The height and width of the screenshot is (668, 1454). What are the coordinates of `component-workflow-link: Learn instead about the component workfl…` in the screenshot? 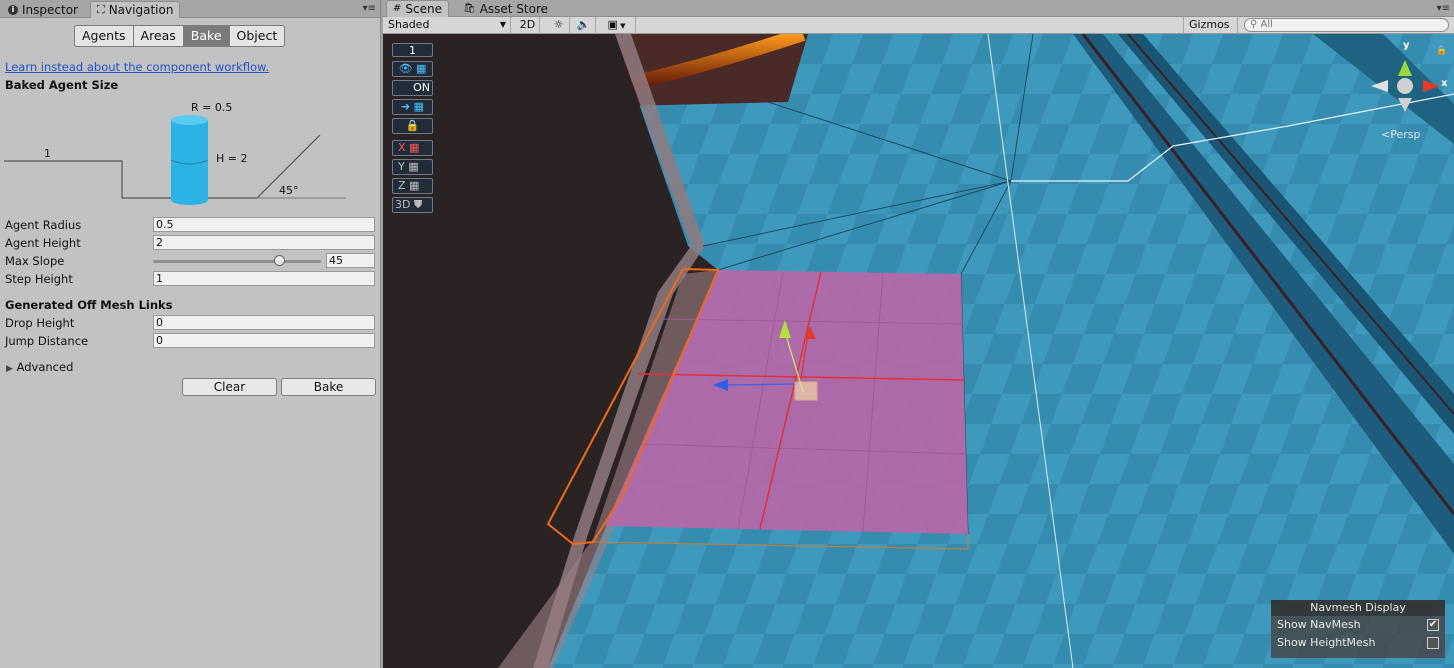 It's located at (137, 67).